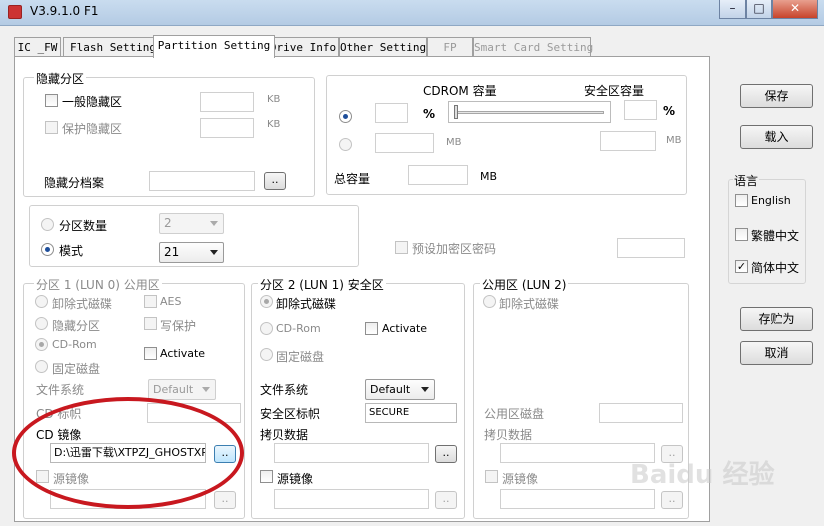  What do you see at coordinates (150, 301) in the screenshot?
I see `p1-aes-checkbox` at bounding box center [150, 301].